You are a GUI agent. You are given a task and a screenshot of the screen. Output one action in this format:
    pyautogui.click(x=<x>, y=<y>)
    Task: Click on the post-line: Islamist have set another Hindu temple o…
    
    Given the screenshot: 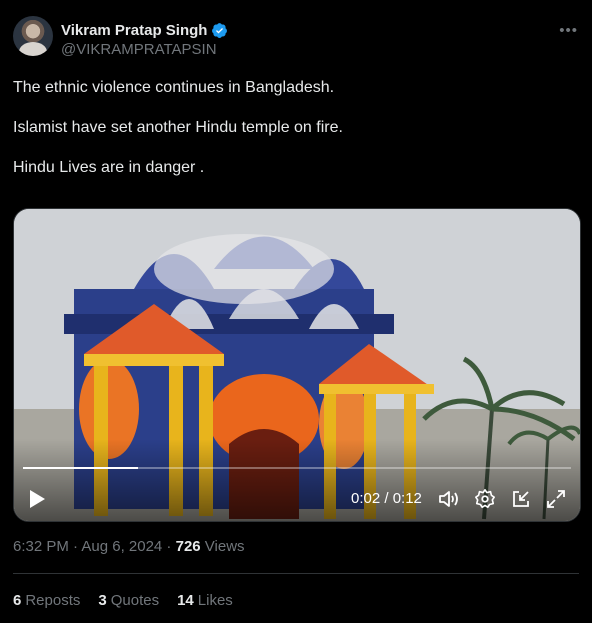 What is the action you would take?
    pyautogui.click(x=178, y=127)
    